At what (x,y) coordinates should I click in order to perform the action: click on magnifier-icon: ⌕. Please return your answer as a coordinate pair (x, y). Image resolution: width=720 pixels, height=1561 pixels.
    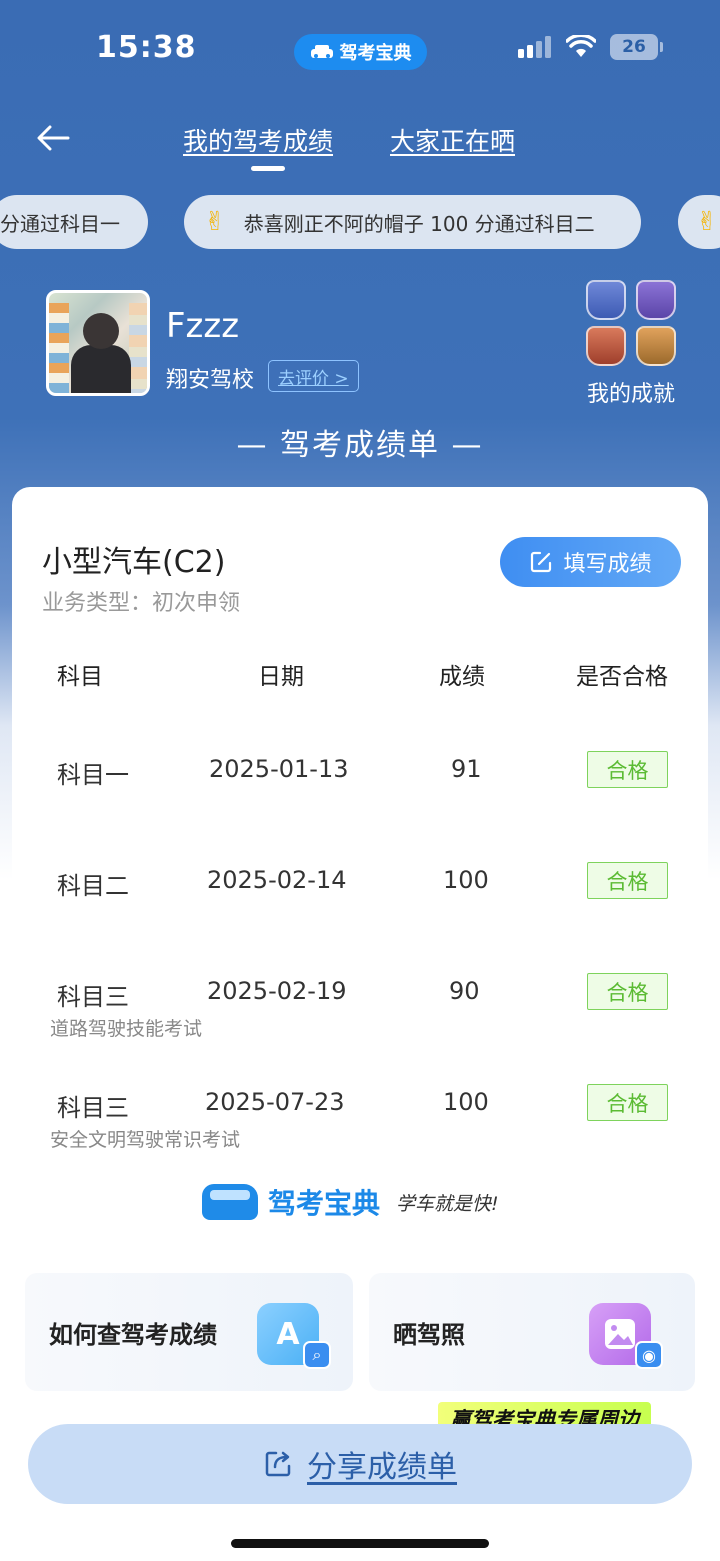
    Looking at the image, I should click on (317, 1355).